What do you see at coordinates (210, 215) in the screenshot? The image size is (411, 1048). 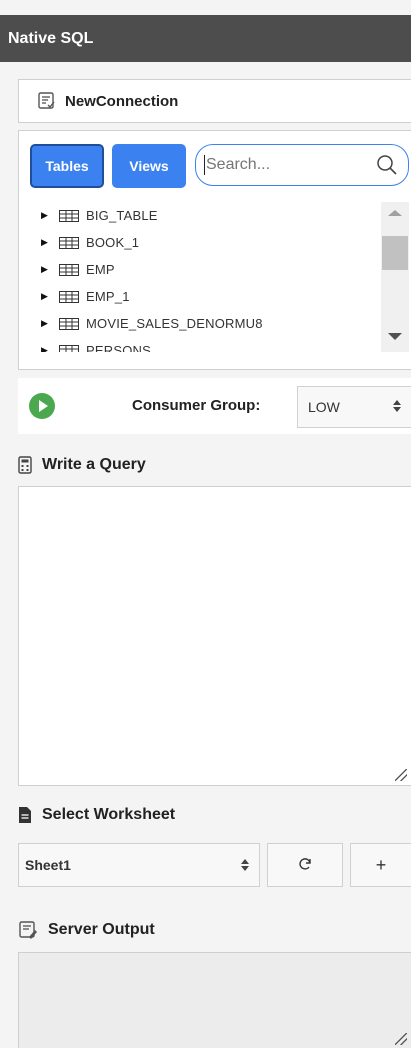 I see `tree-item: ▶ BIG_TABLE` at bounding box center [210, 215].